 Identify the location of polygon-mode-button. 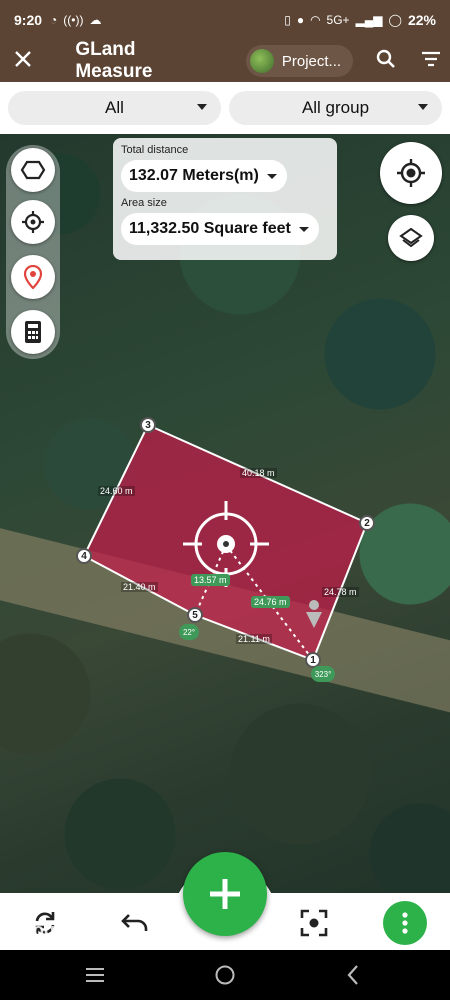
(33, 170).